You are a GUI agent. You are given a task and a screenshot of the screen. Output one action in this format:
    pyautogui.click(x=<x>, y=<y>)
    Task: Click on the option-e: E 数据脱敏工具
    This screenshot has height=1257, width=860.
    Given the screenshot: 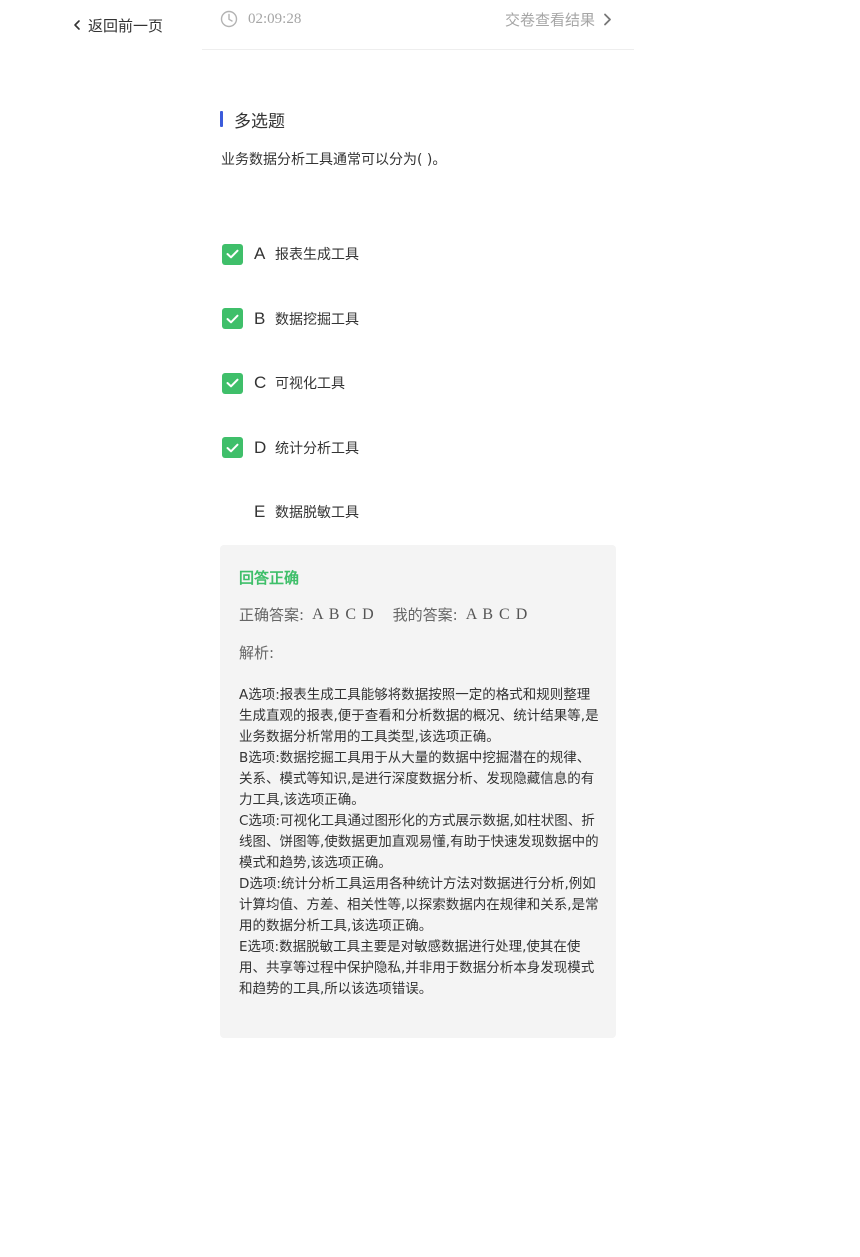 What is the action you would take?
    pyautogui.click(x=422, y=512)
    